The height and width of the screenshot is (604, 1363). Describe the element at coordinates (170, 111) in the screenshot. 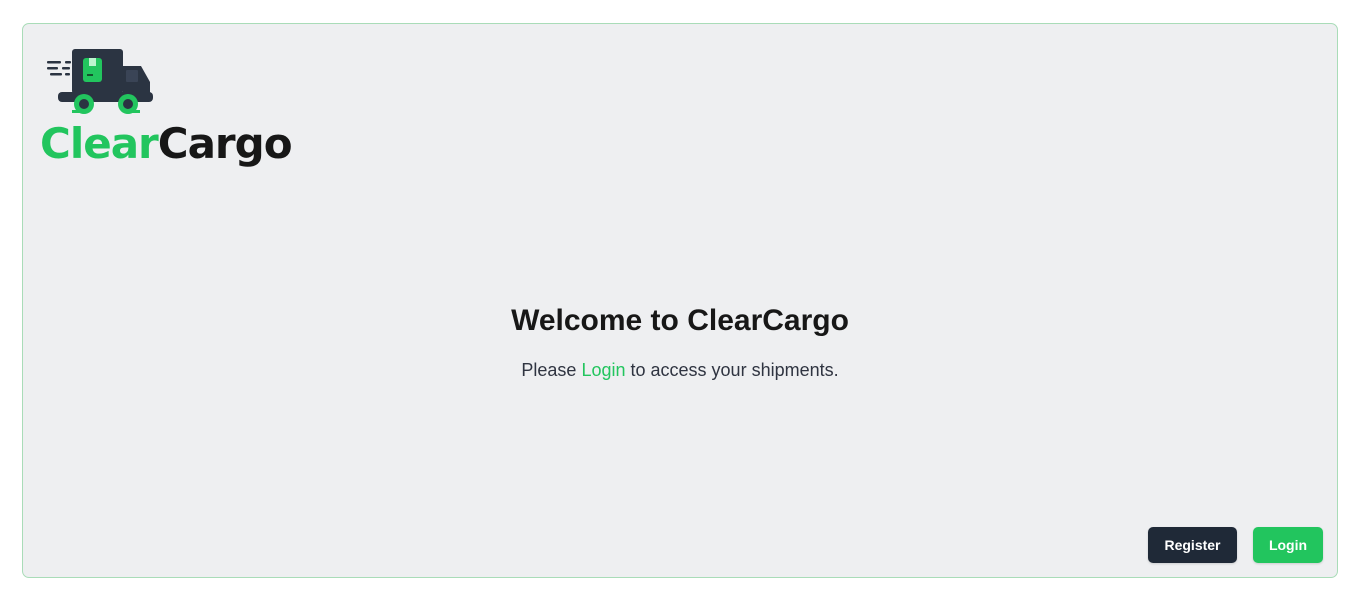

I see `brand-logo: ClearCargo` at that location.